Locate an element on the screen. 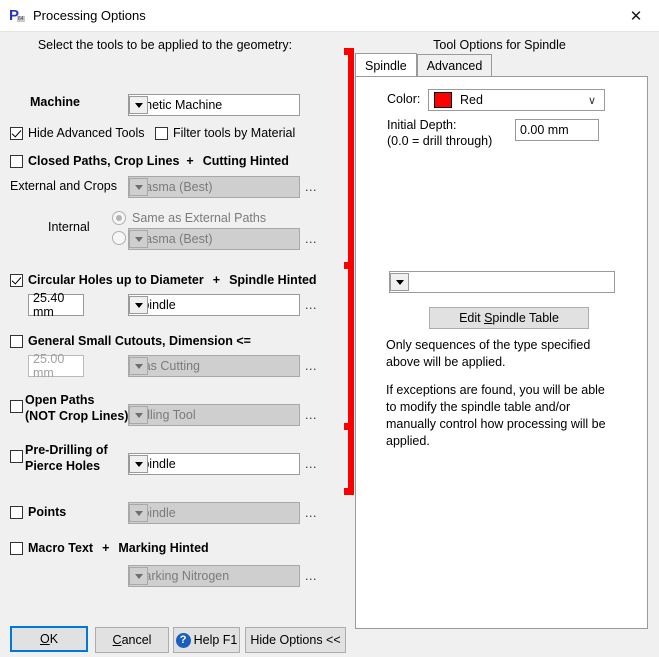  red-annotation-dot-top is located at coordinates (346, 51).